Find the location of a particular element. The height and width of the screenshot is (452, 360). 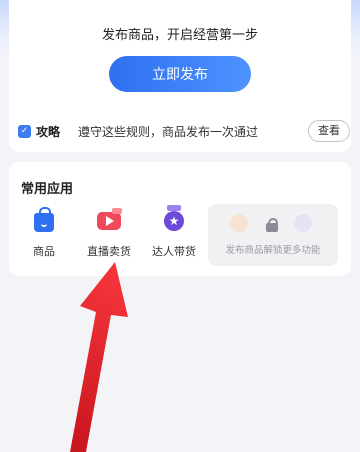

shopping-bag-icon is located at coordinates (44, 220).